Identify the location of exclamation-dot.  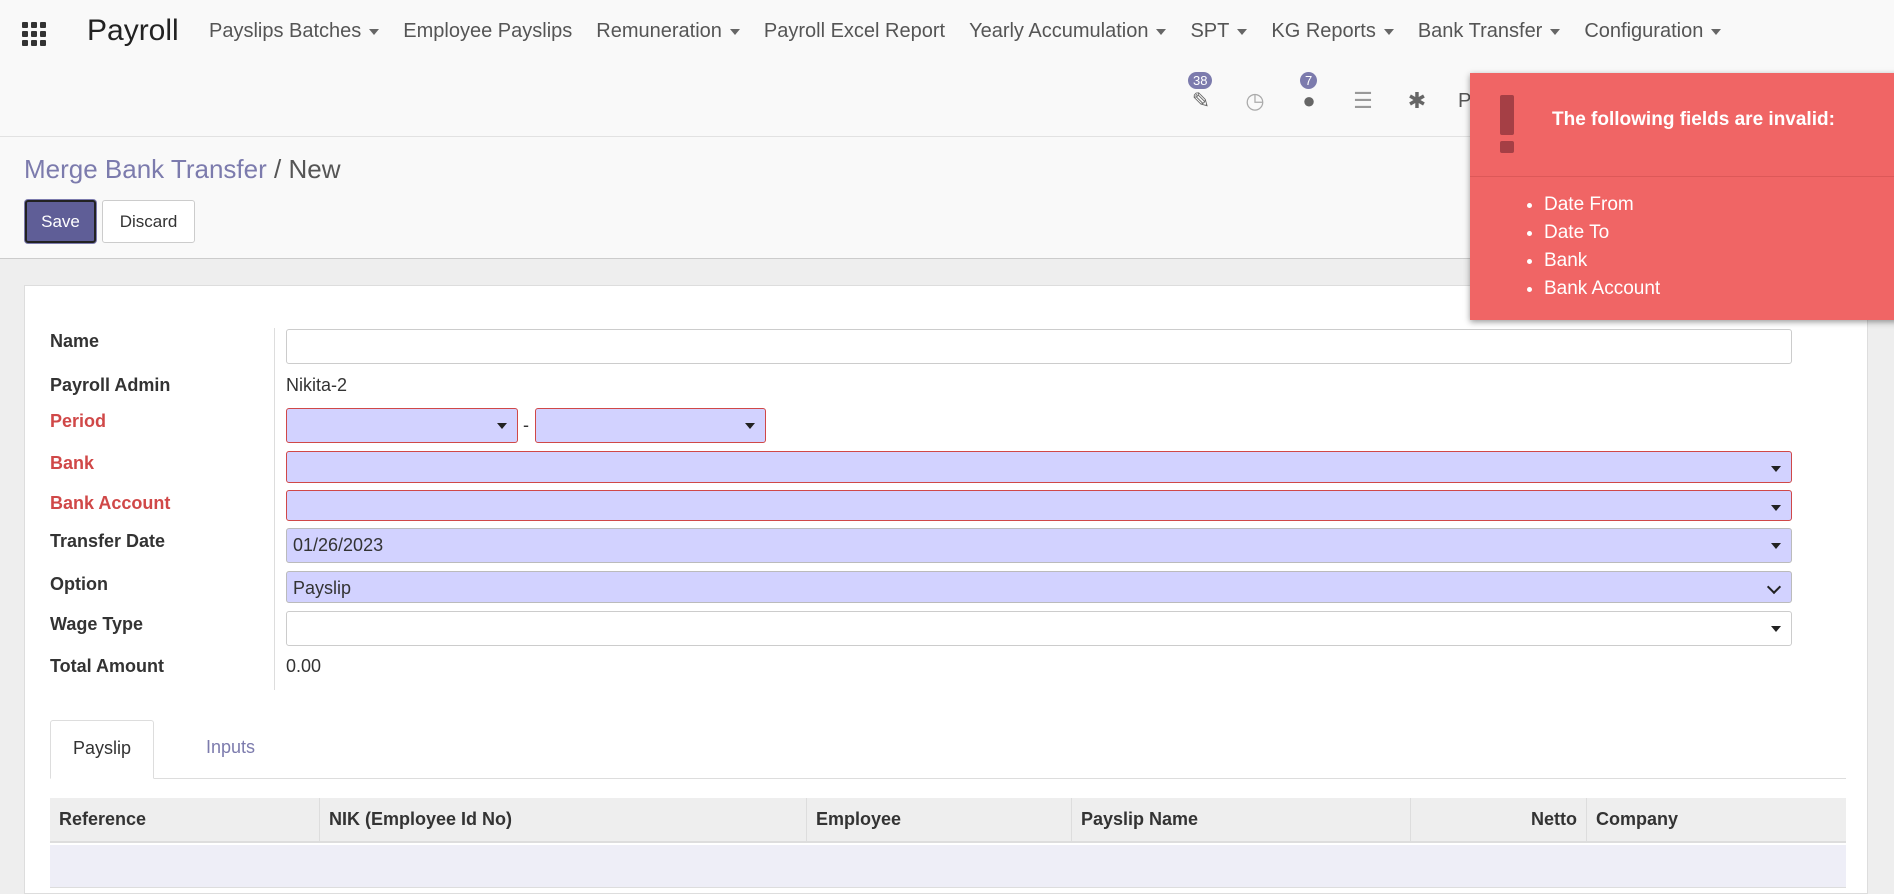
(1507, 147).